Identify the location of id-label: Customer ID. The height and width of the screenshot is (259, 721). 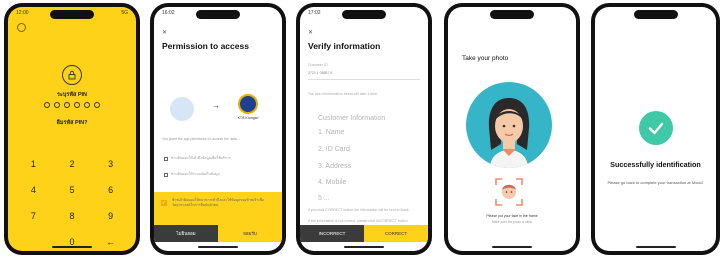
(318, 65).